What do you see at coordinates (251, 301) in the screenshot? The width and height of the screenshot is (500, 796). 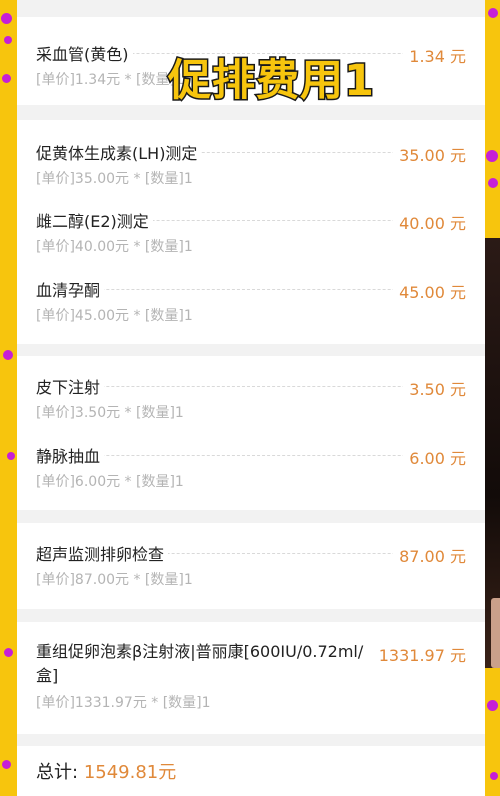 I see `fee-item: 血清孕酮 45.00 元 [单价]45.00元 * [数量]1` at bounding box center [251, 301].